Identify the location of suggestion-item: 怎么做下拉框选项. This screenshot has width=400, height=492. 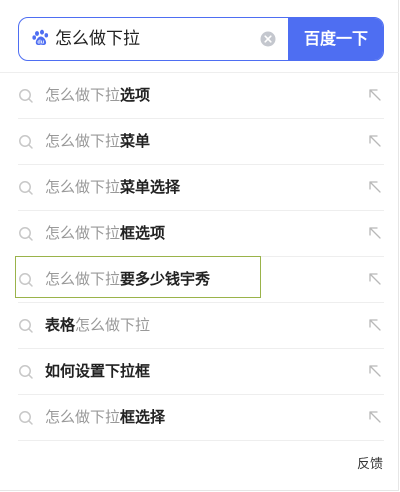
(201, 234).